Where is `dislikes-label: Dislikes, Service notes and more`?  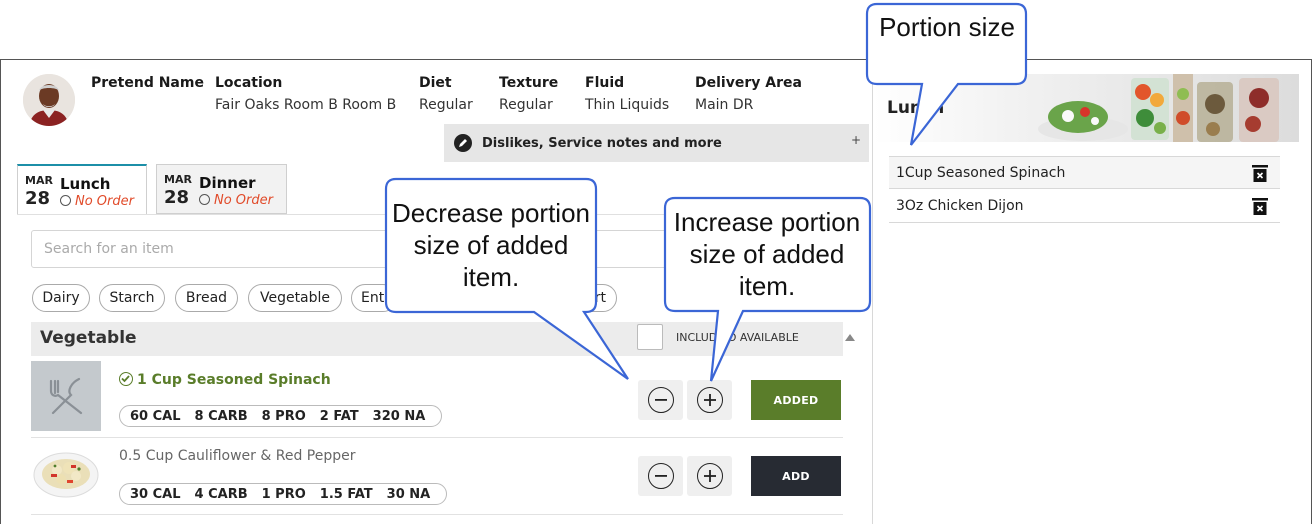
dislikes-label: Dislikes, Service notes and more is located at coordinates (602, 143).